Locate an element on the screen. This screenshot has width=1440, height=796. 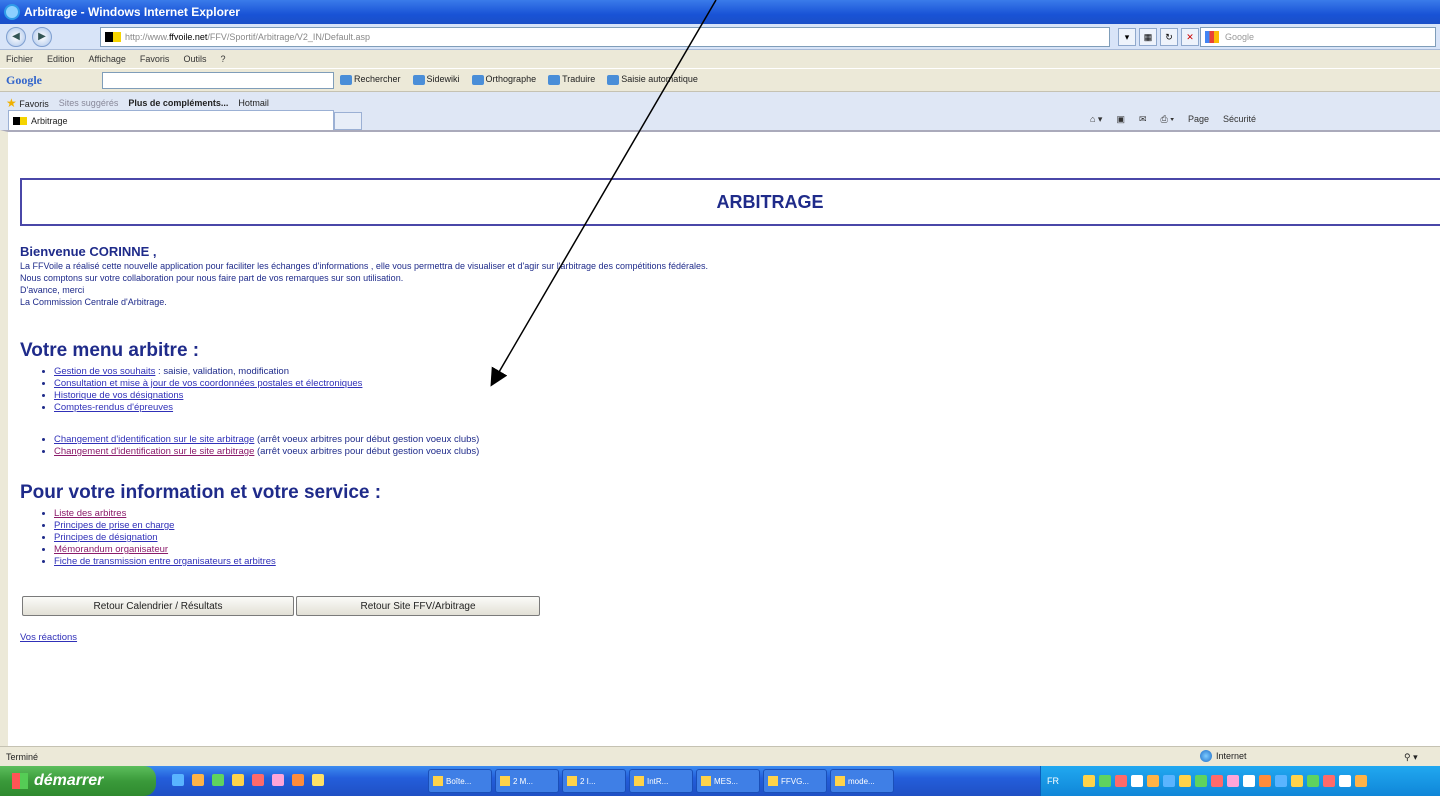
google-search-button: Rechercher is located at coordinates (370, 79).